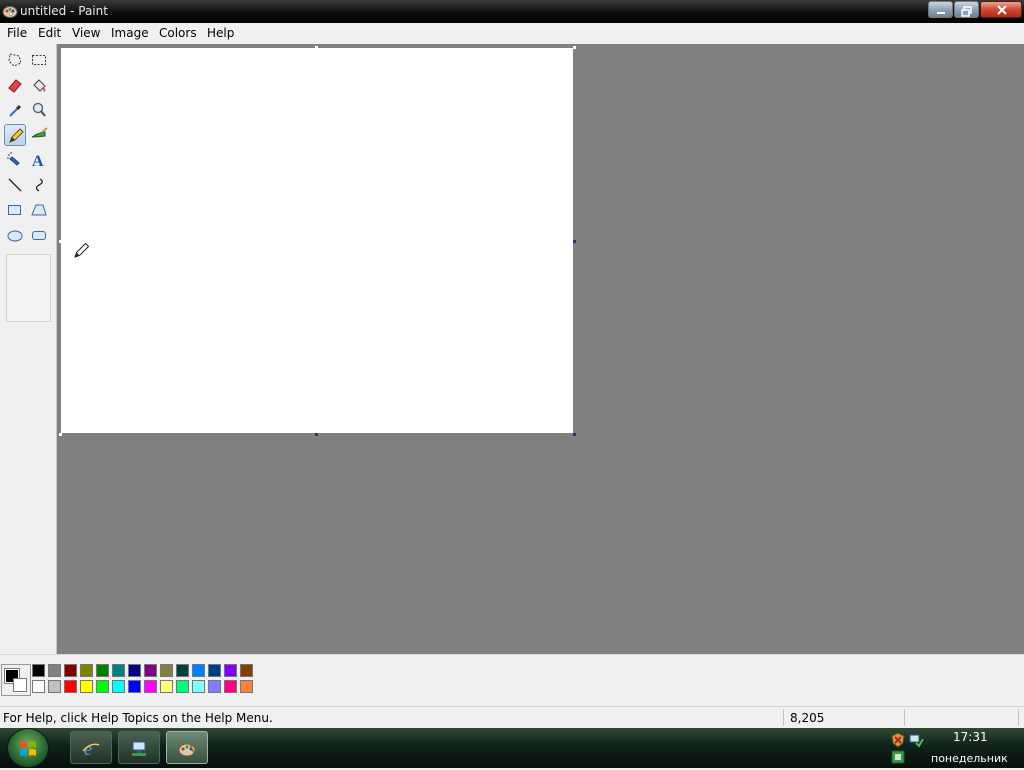  What do you see at coordinates (17, 33) in the screenshot?
I see `menu-file: File` at bounding box center [17, 33].